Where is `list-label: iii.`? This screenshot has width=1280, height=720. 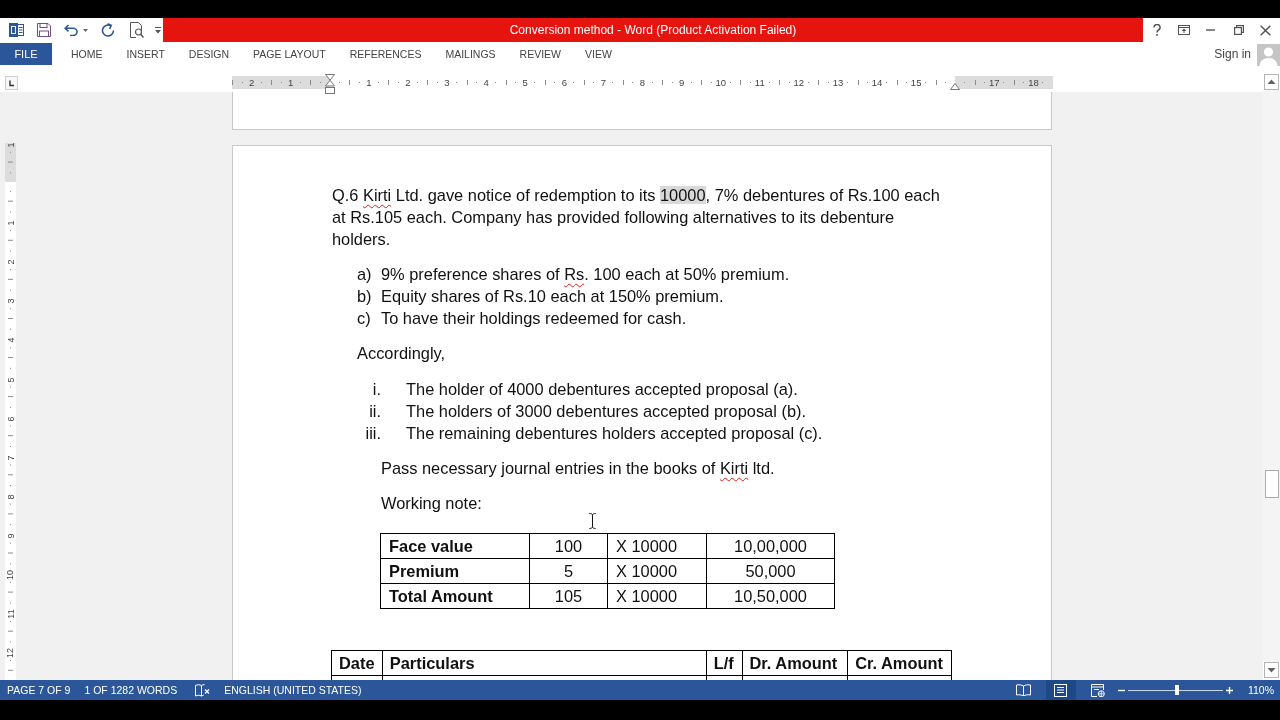 list-label: iii. is located at coordinates (372, 433).